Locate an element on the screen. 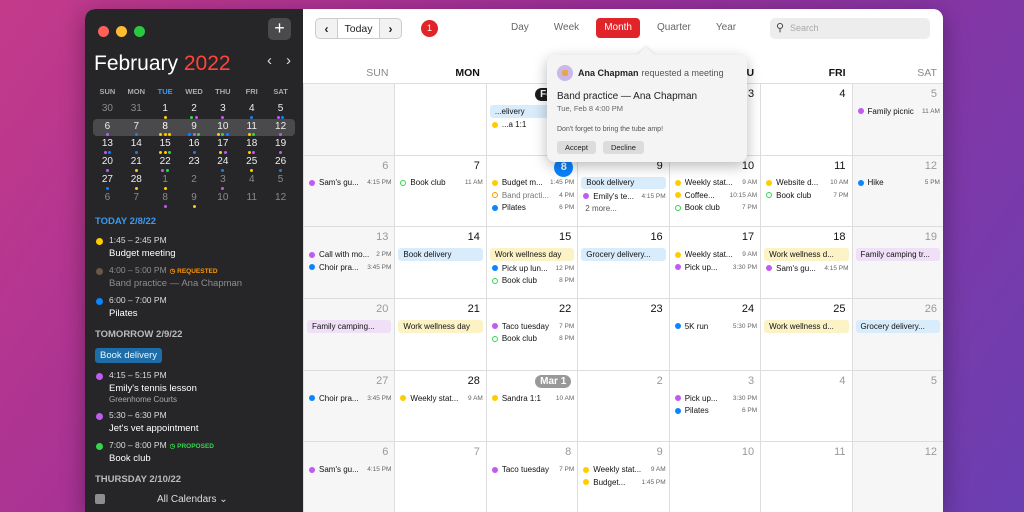 This screenshot has width=1024, height=512. day-cell: 21 Work wellness day is located at coordinates (440, 334).